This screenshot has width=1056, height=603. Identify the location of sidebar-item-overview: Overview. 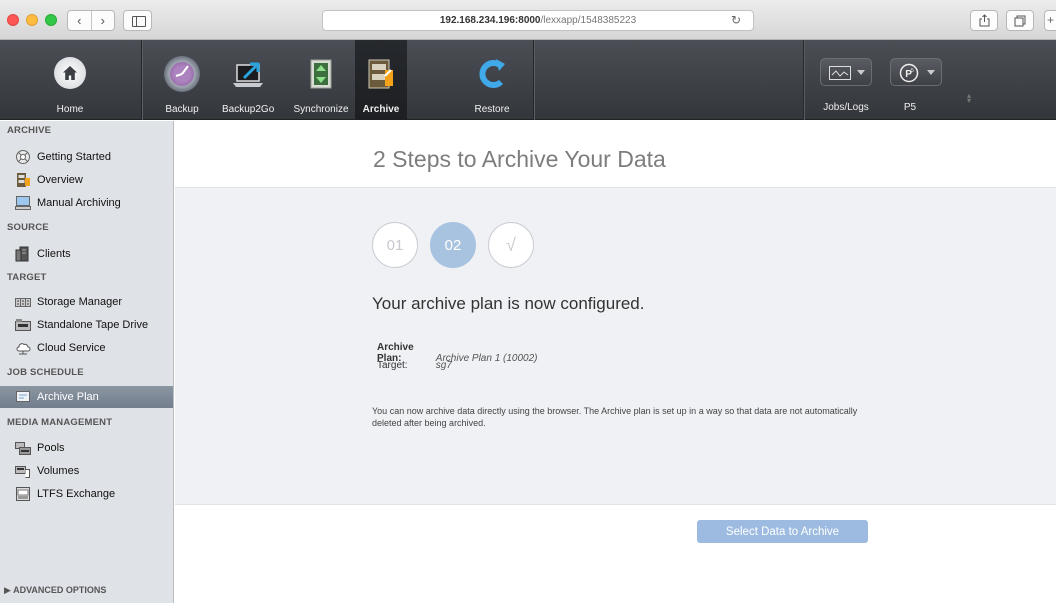
(86, 180).